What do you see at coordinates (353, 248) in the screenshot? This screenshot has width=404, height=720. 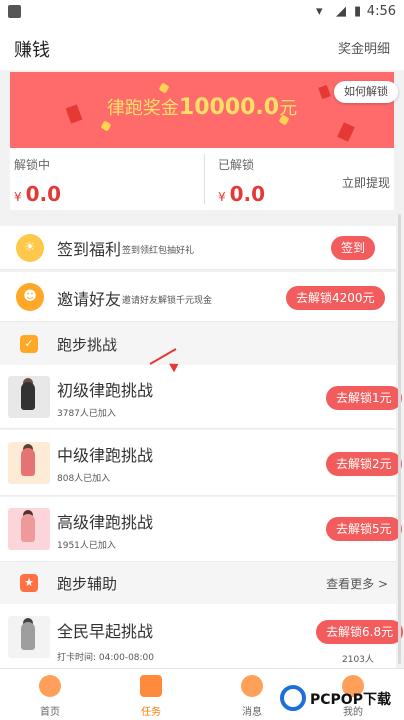 I see `sign-in-button: 签到` at bounding box center [353, 248].